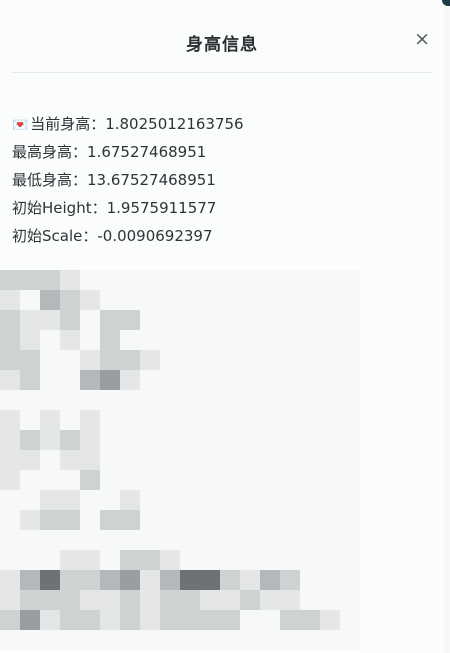 This screenshot has height=653, width=450. Describe the element at coordinates (151, 180) in the screenshot. I see `min-height-value: 13.67527468951` at that location.